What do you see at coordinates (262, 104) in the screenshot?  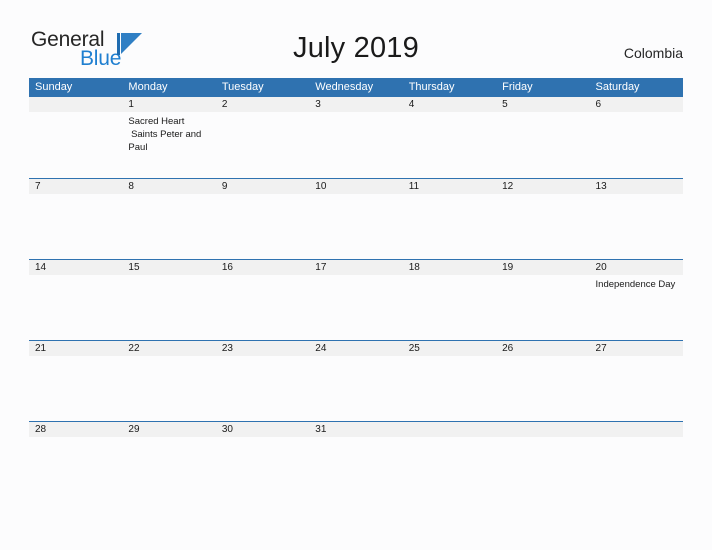 I see `day-cell: 2` at bounding box center [262, 104].